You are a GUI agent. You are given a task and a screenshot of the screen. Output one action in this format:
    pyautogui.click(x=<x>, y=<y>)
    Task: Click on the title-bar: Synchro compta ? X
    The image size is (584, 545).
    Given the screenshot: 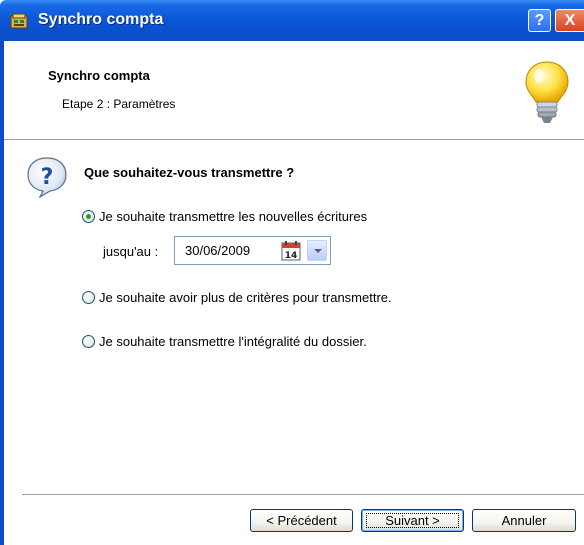 What is the action you would take?
    pyautogui.click(x=292, y=20)
    